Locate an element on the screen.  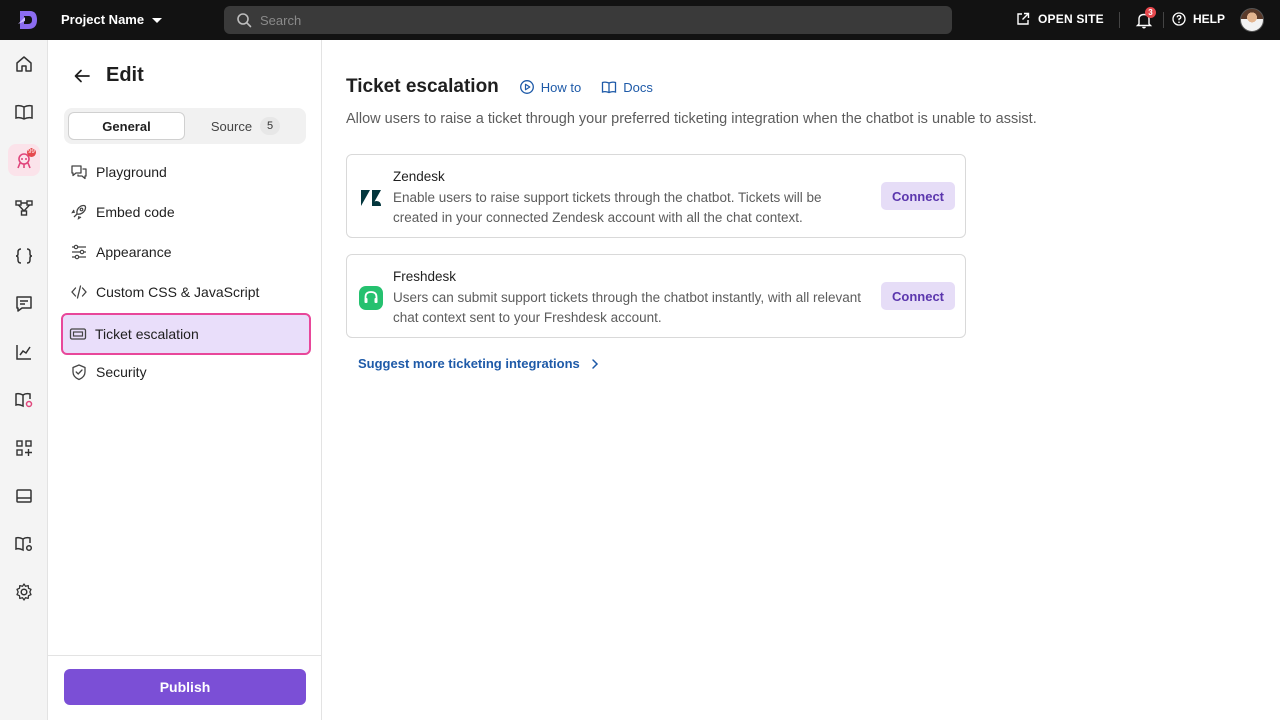
project-selector: Project Name is located at coordinates (112, 19).